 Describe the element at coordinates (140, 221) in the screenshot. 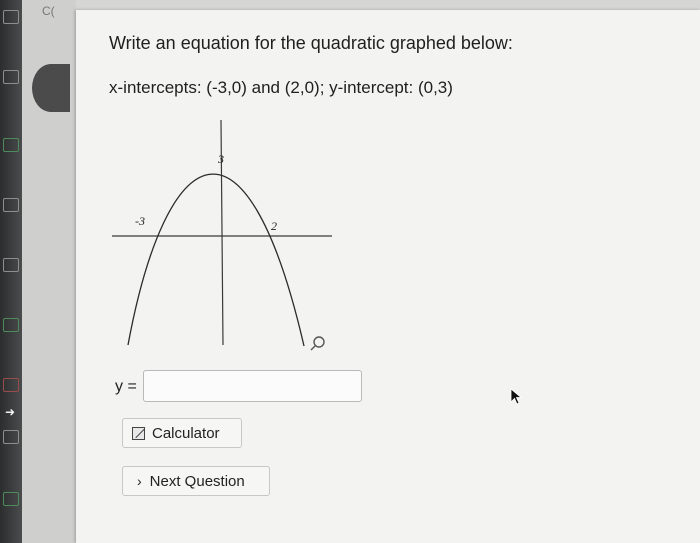

I see `x-intercept-left-label: -3` at that location.